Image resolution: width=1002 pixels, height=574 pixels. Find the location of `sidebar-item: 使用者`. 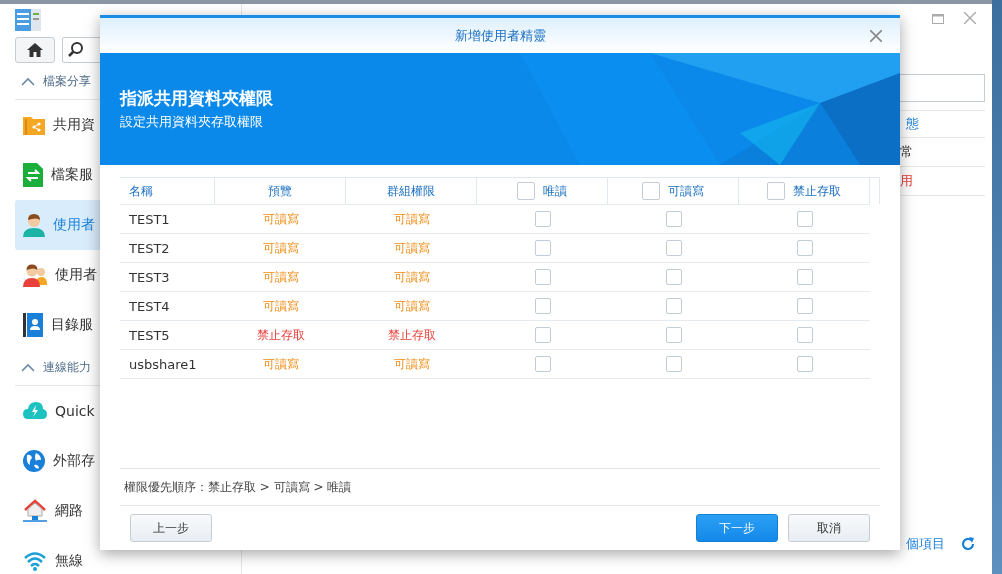

sidebar-item: 使用者 is located at coordinates (61, 275).